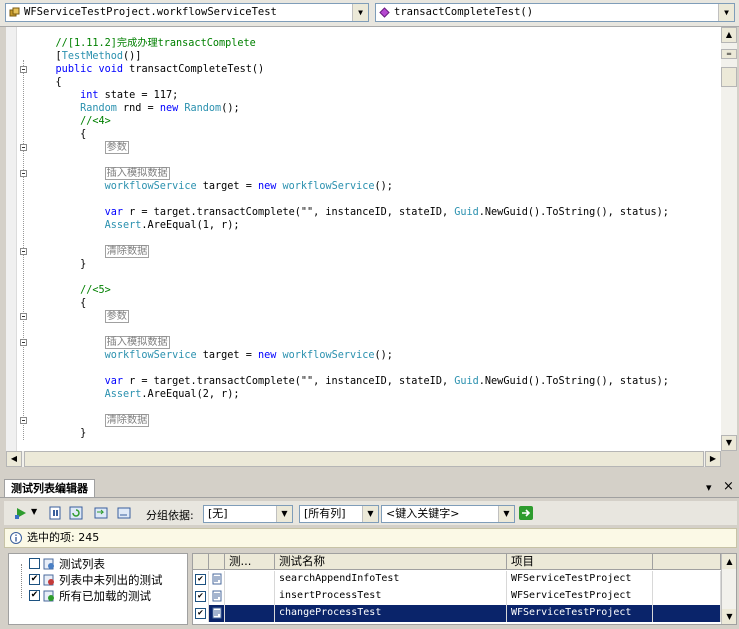 This screenshot has height=629, width=739. What do you see at coordinates (105, 596) in the screenshot?
I see `tree-item-label: 所有已加载的测试` at bounding box center [105, 596].